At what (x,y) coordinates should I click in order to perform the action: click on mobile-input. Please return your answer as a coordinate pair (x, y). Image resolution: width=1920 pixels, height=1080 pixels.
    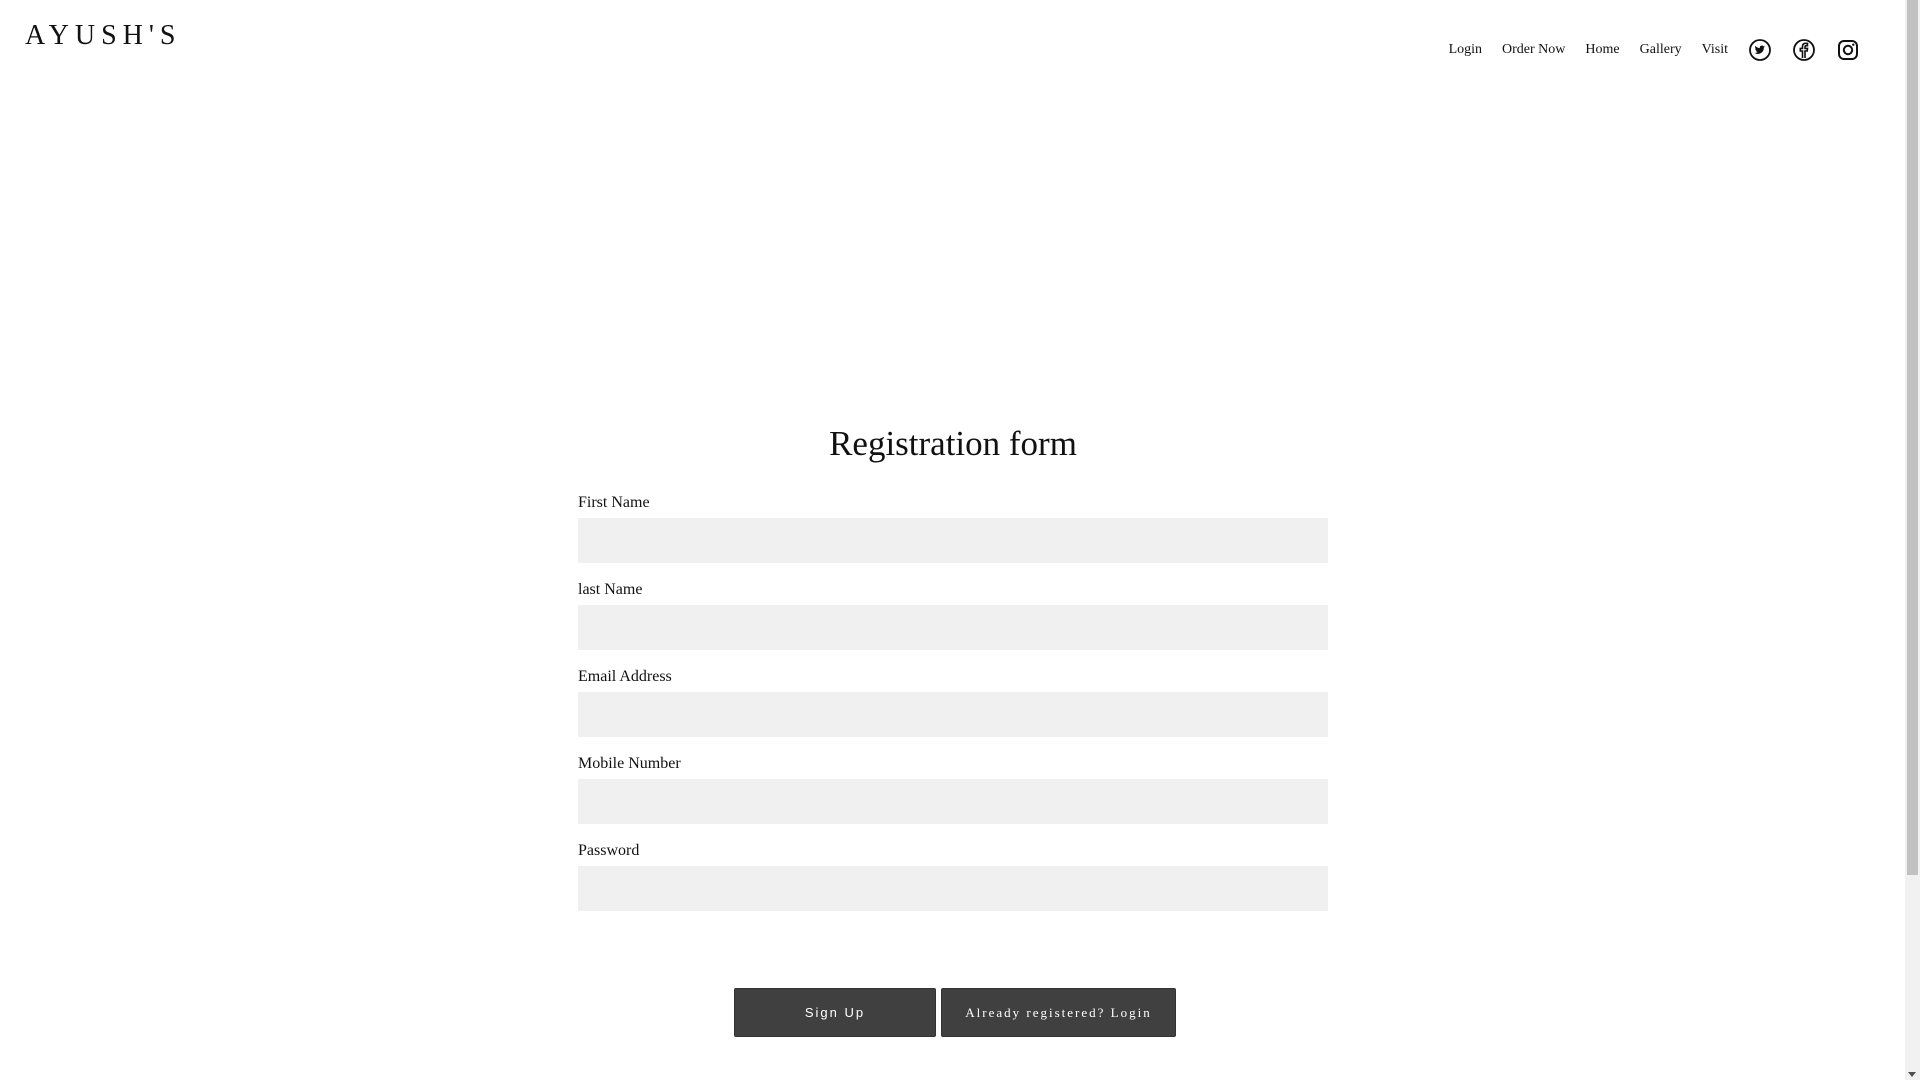
    Looking at the image, I should click on (953, 801).